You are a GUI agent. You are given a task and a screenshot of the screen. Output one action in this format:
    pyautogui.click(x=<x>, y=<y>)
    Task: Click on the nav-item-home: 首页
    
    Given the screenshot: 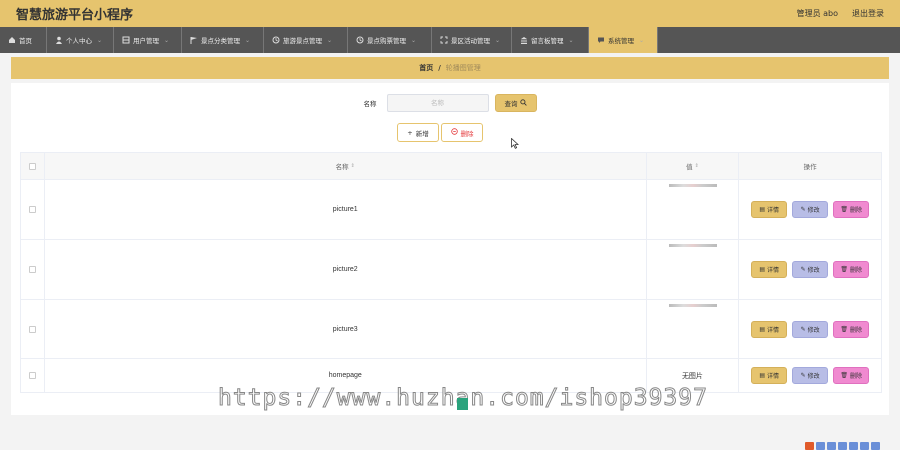 What is the action you would take?
    pyautogui.click(x=23, y=40)
    